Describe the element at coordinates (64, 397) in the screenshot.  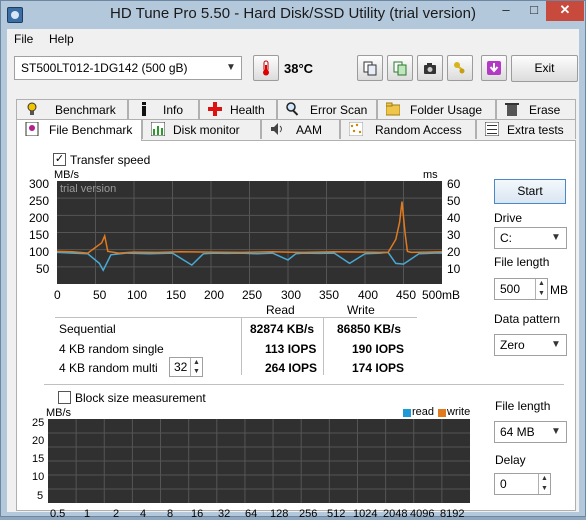
I see `block-size-checkbox` at that location.